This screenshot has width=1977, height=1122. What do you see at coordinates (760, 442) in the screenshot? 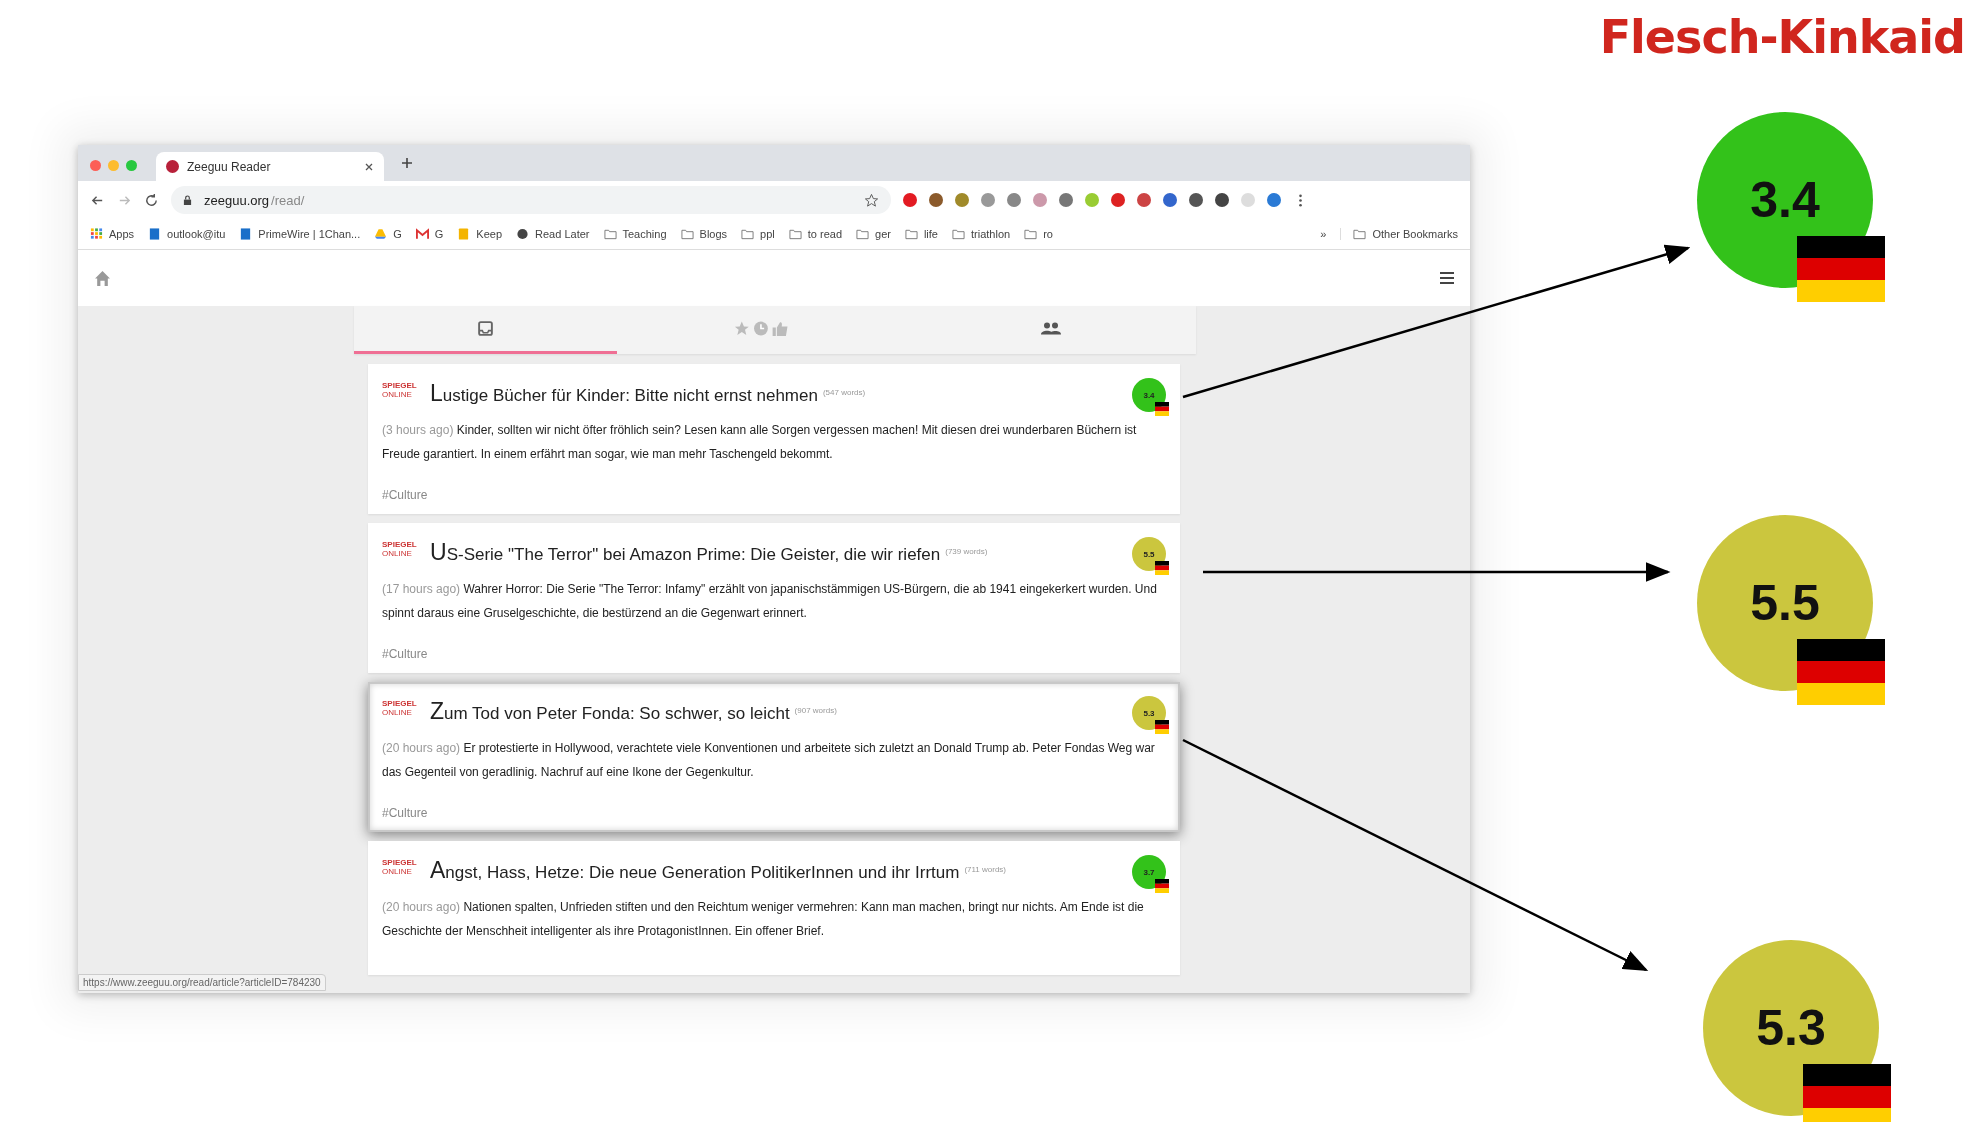
I see `article-summary: (3 hours ago) Kinder, sollten wir nicht öfter fröhlich sein? Lesen kann alle Sorgen vergessen machen! Mit diesen drei wunderbaren Büchern ist Freude garantiert. In einem erfährt man sogar, wie man mehr Taschengeld bekommt.` at bounding box center [760, 442].